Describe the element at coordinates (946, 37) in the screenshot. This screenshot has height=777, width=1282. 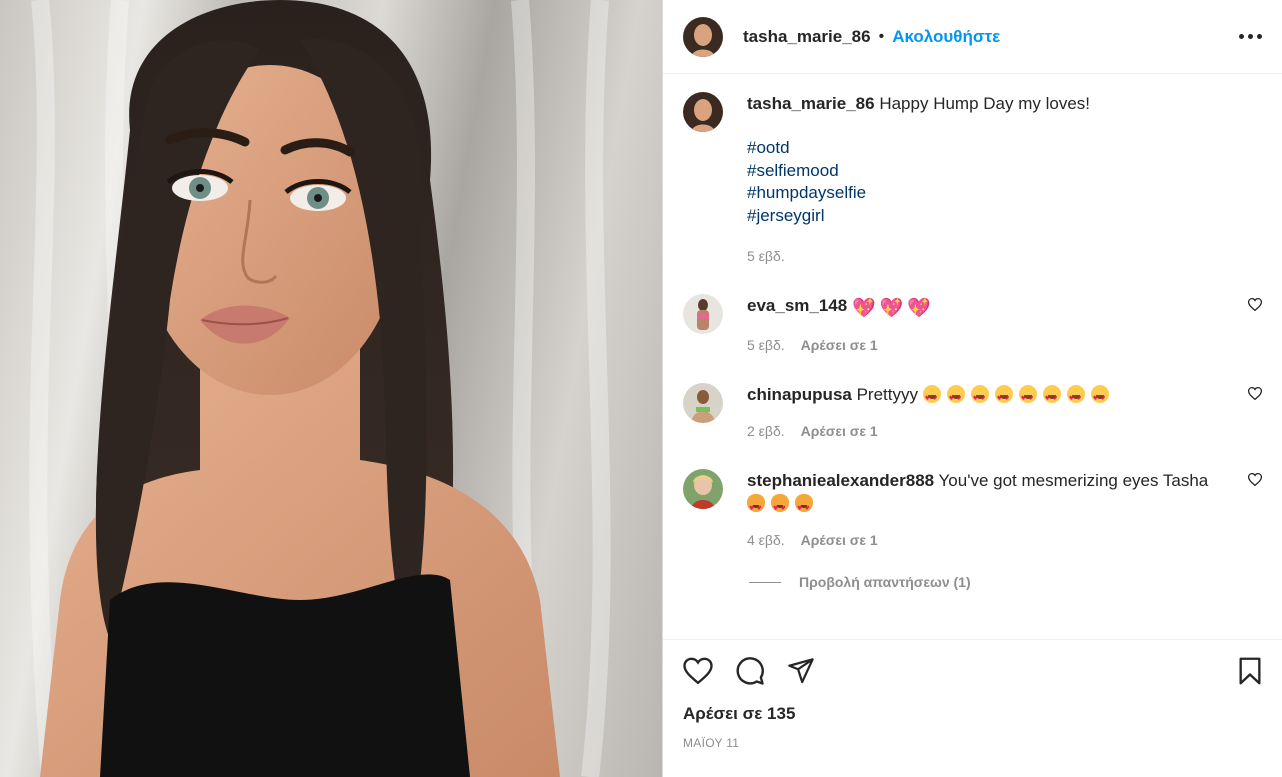
I see `follow-button: Ακολουθήστε` at that location.